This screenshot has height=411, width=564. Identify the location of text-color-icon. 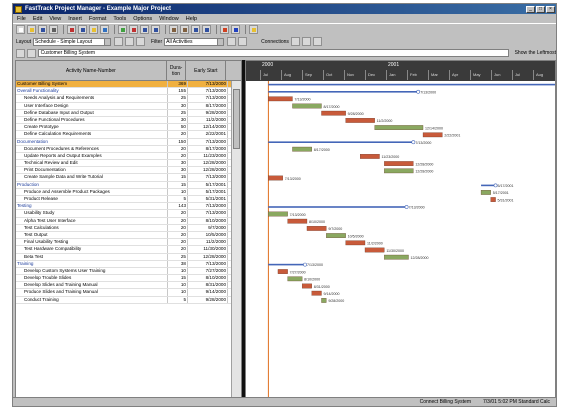
(235, 29).